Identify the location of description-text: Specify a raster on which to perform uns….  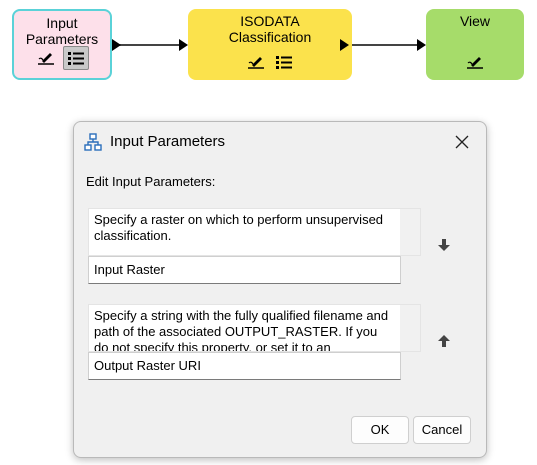
(239, 227).